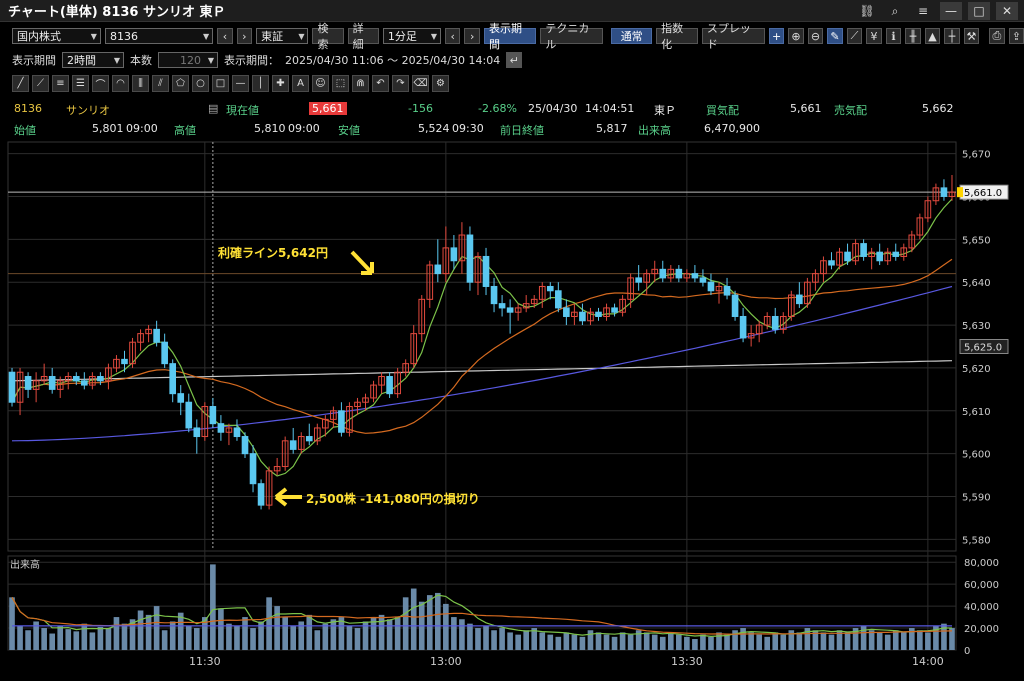 The height and width of the screenshot is (681, 1024). I want to click on volume-tick-label: 40,000, so click(981, 607).